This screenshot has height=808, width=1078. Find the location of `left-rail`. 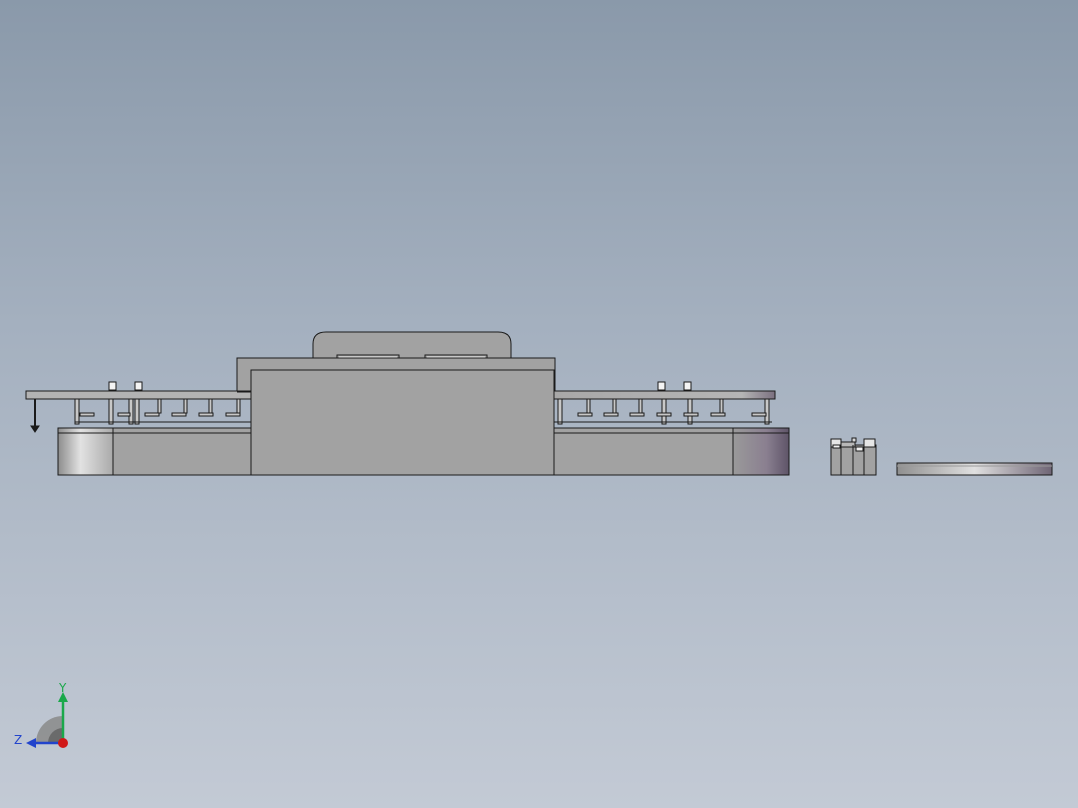

left-rail is located at coordinates (139, 395).